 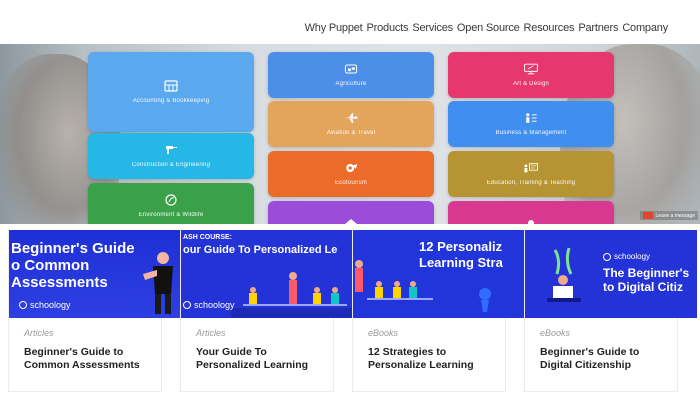 What do you see at coordinates (598, 28) in the screenshot?
I see `nav-partners: Partners` at bounding box center [598, 28].